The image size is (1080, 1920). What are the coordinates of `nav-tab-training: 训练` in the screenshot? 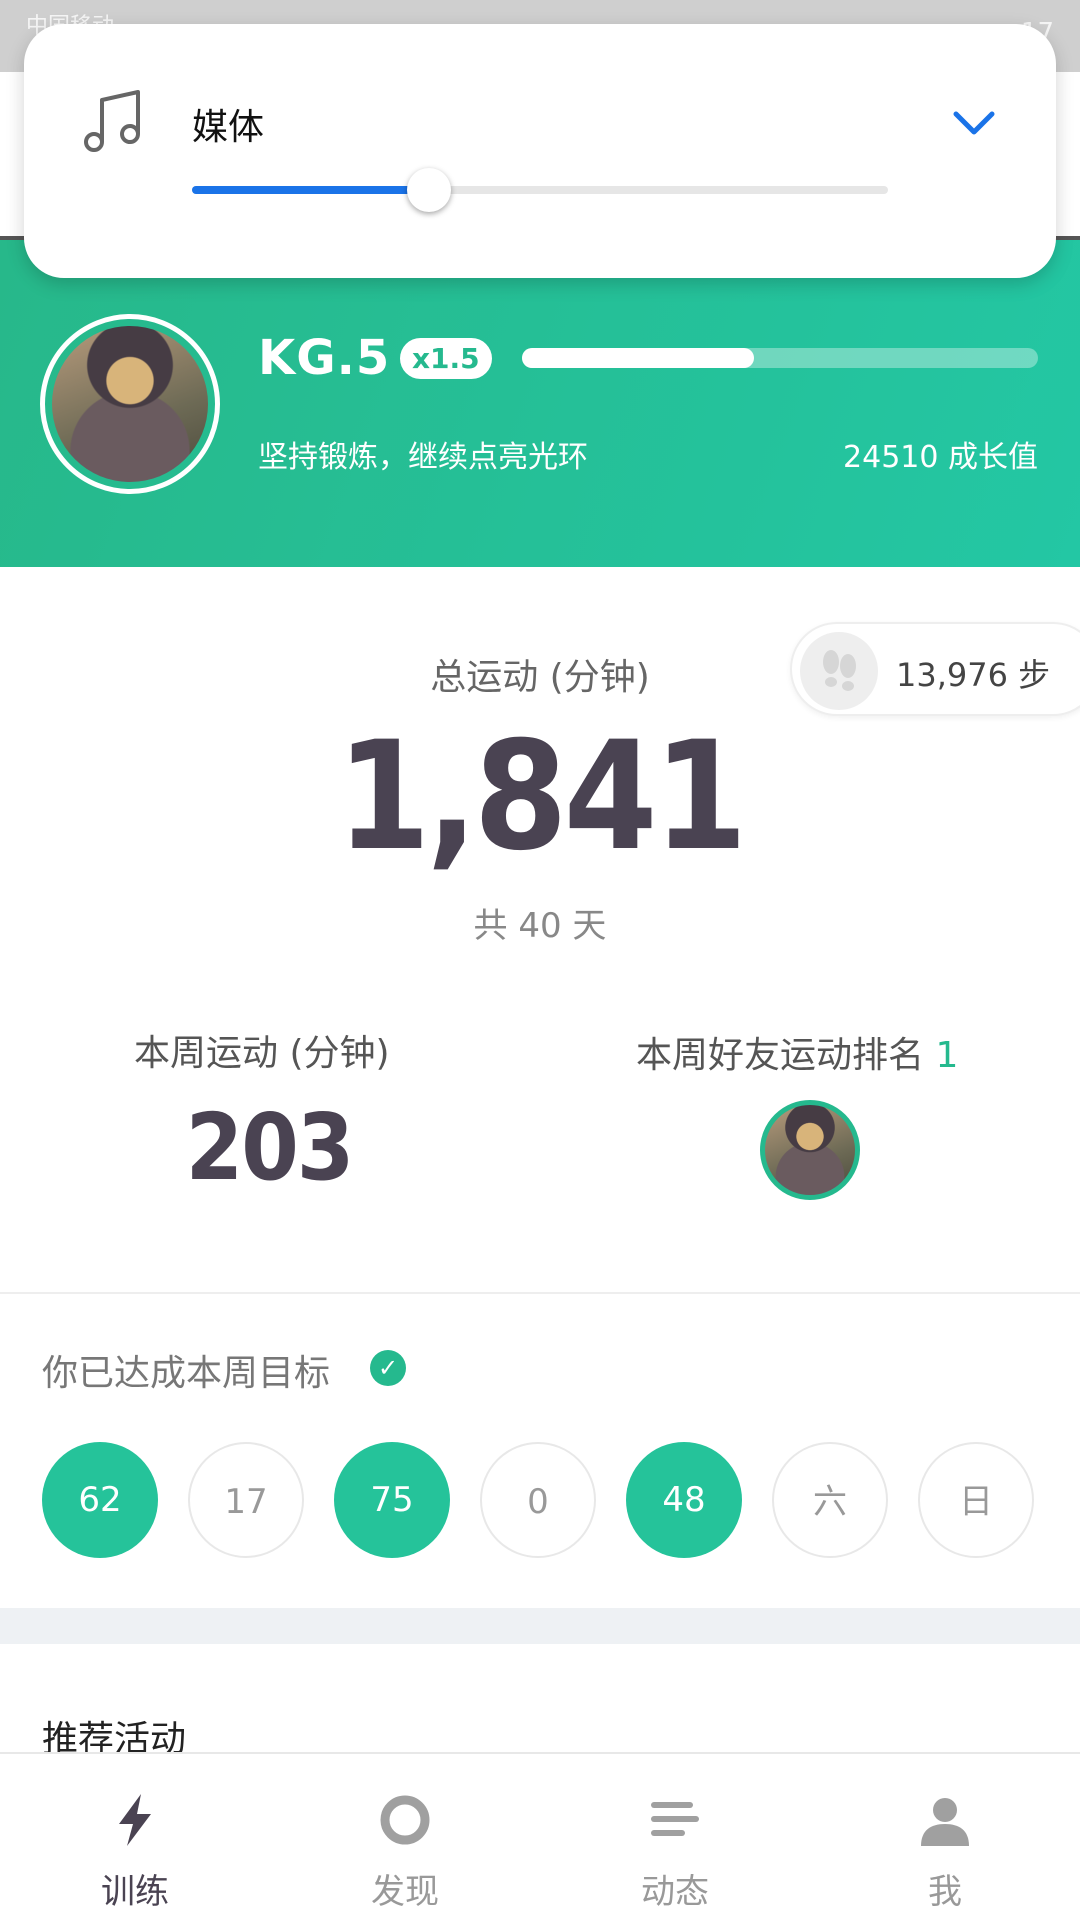 It's located at (135, 1837).